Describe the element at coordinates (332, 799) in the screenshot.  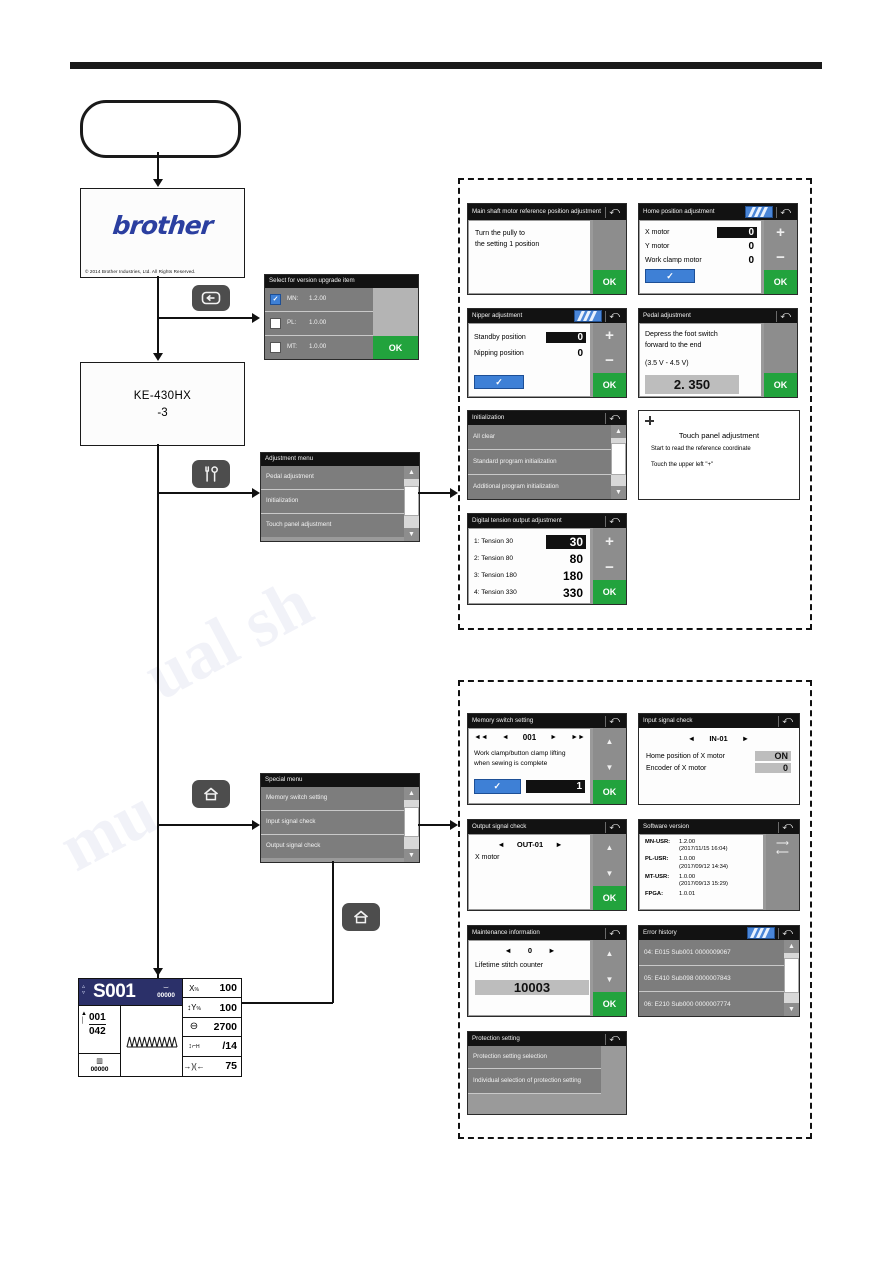
I see `menu-item-memory-switch-setting: Memory switch setting` at that location.